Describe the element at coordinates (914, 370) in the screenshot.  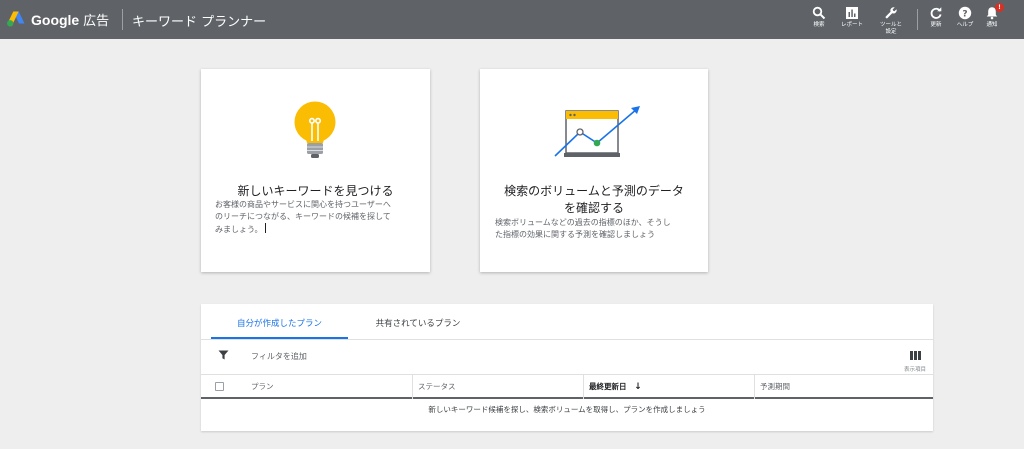
I see `columns-label: 表示項目` at that location.